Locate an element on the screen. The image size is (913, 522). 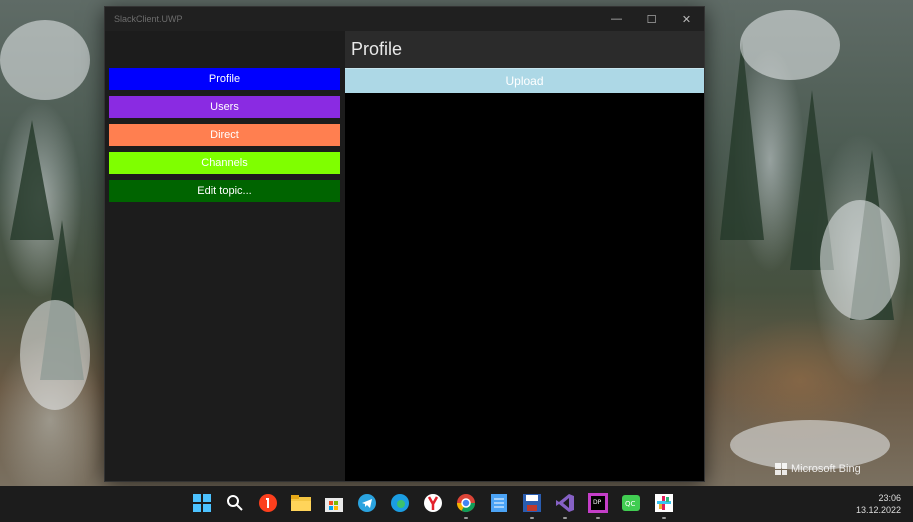
system-clock: 23:06 13.12.2022 is located at coordinates (878, 504).